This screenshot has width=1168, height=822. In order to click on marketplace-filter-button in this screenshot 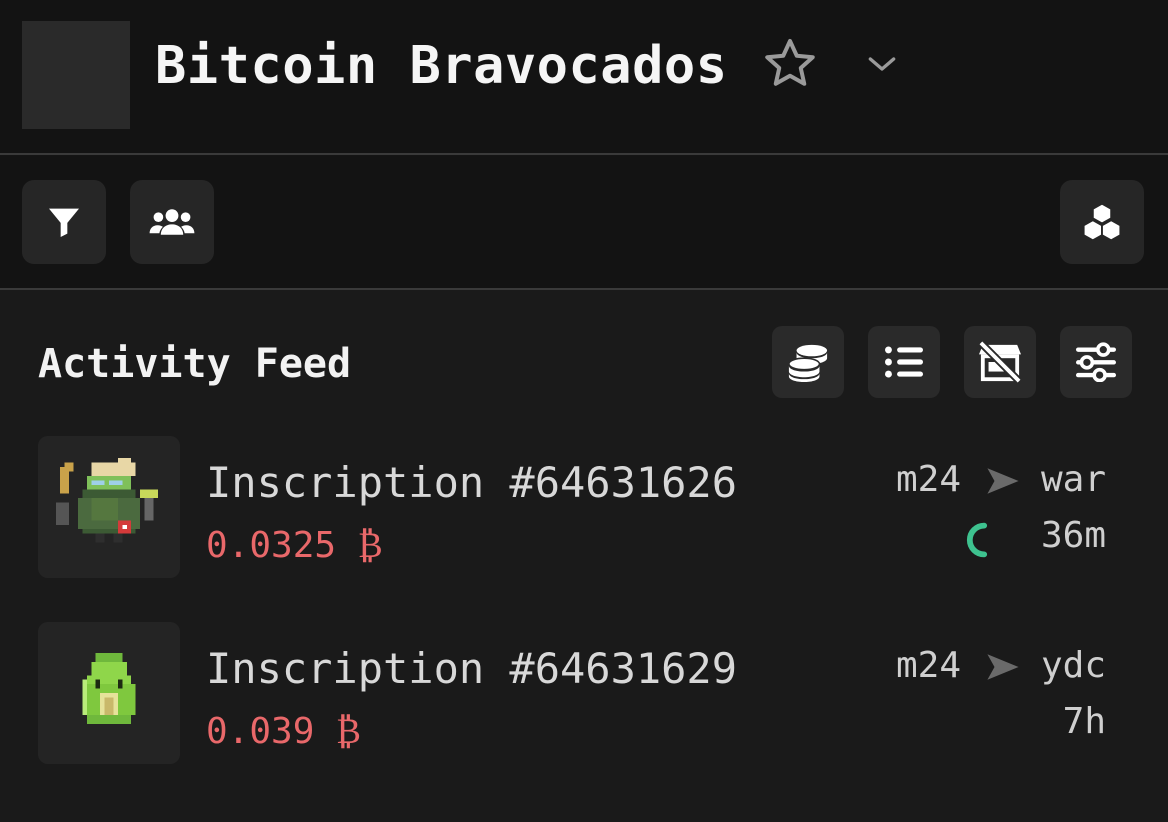, I will do `click(1000, 362)`.